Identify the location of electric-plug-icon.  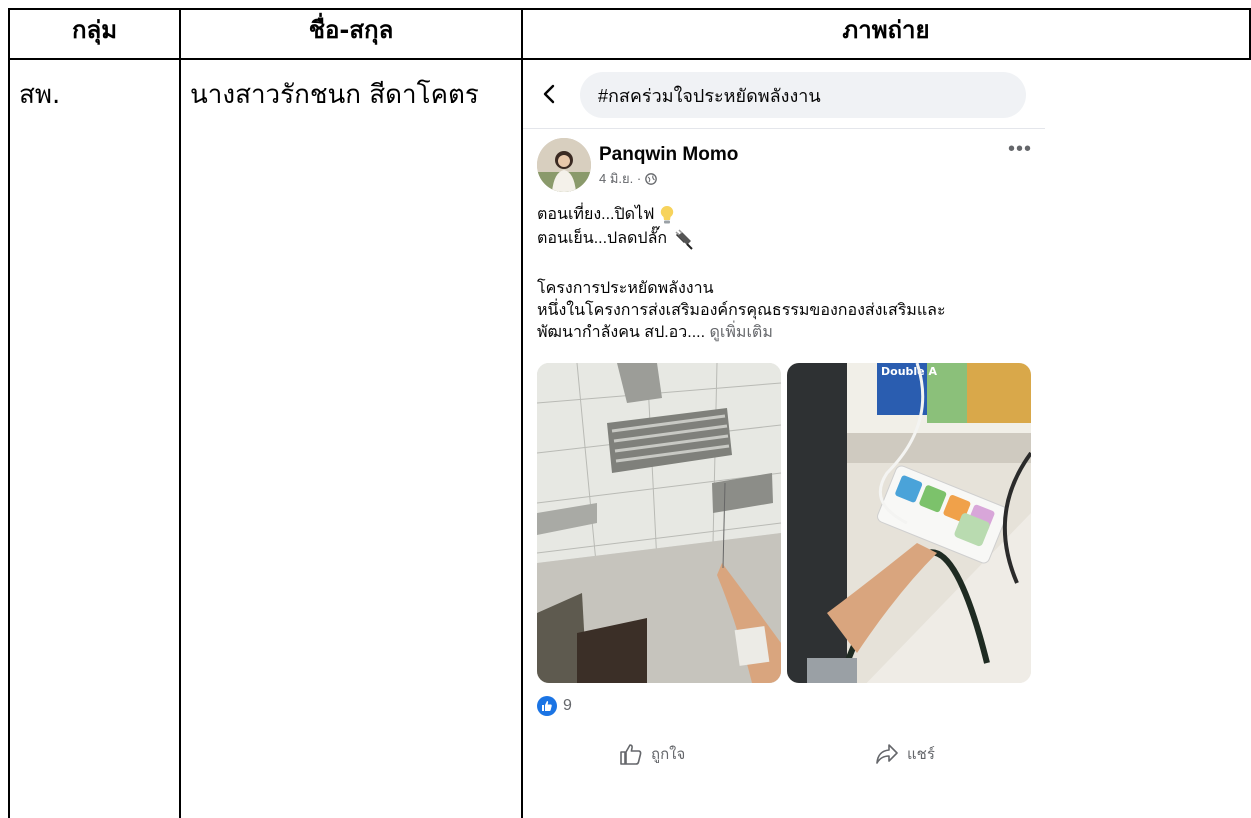
(684, 239).